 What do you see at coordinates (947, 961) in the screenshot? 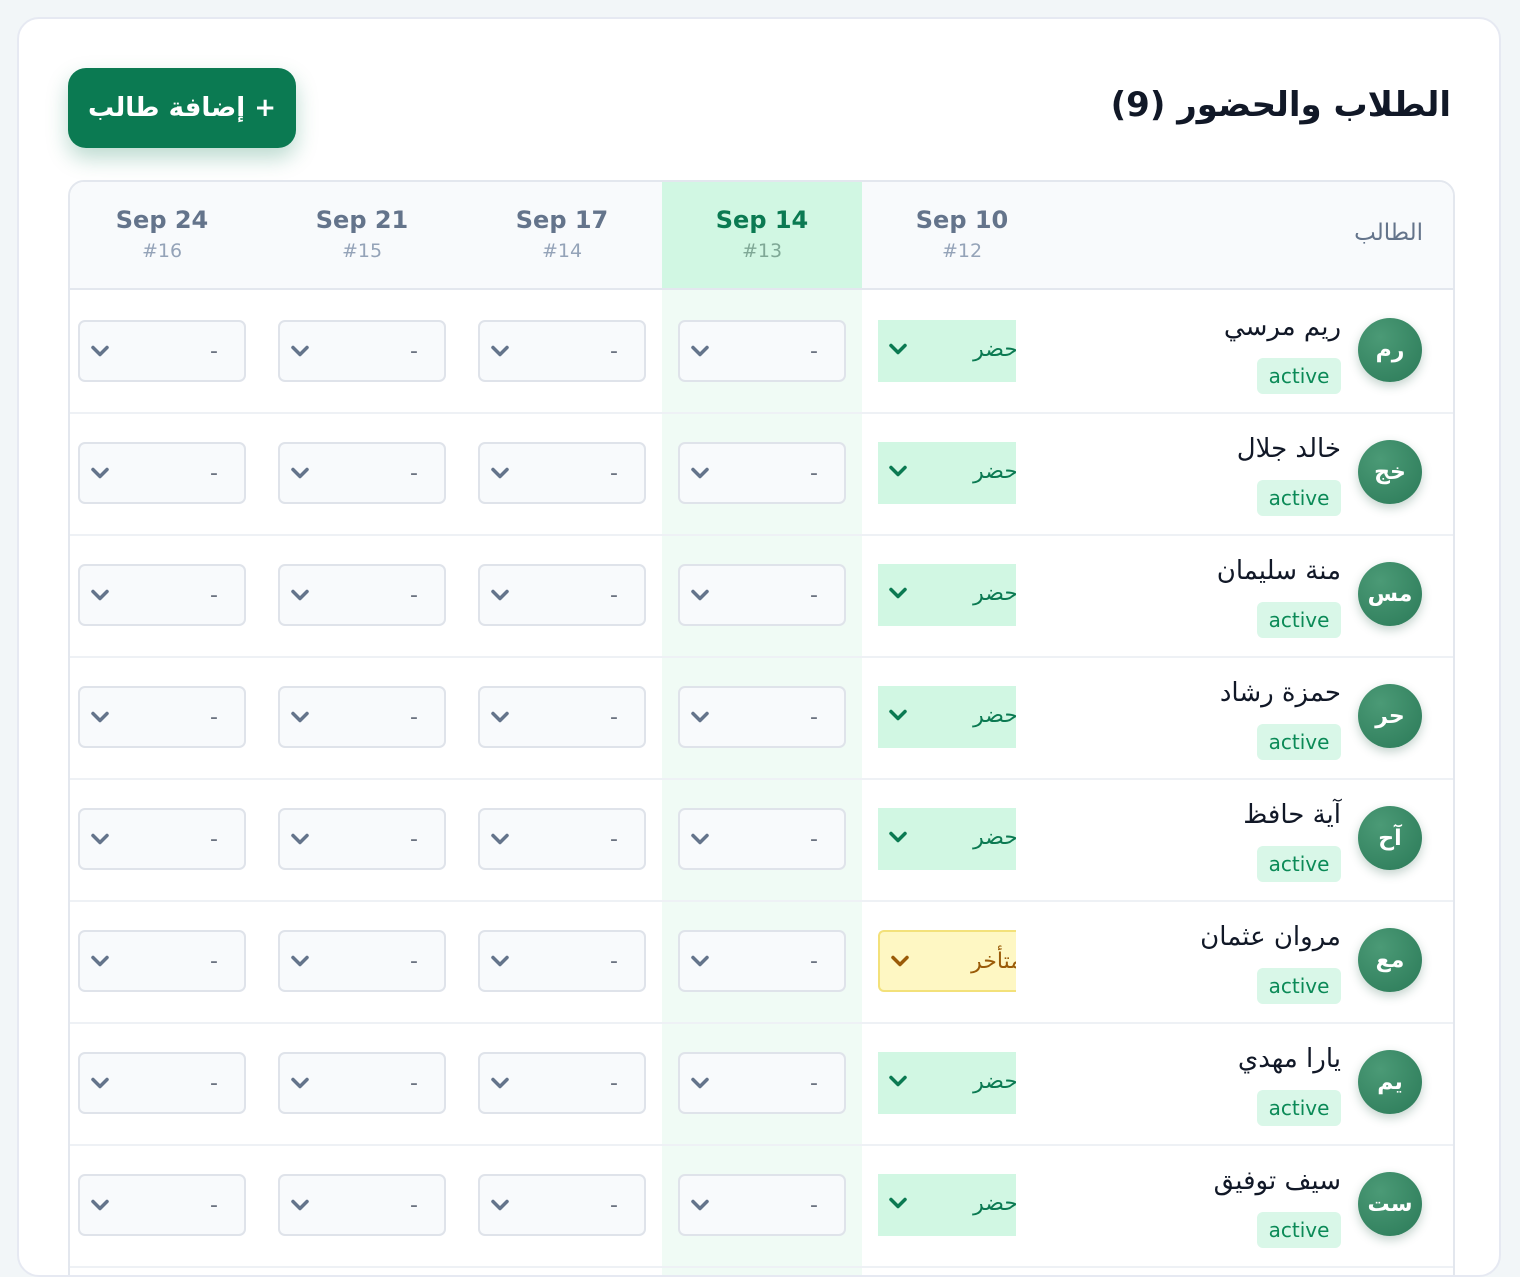
I see `attendance-select: متأخر` at bounding box center [947, 961].